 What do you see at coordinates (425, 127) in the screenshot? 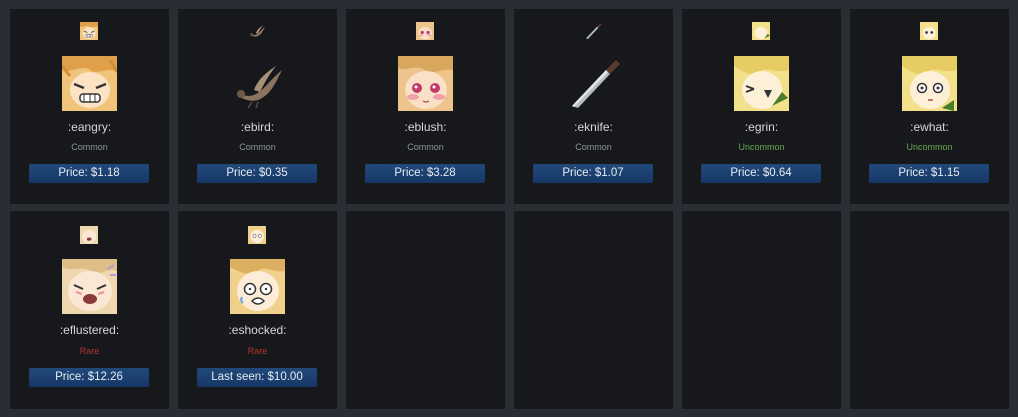
I see `item-name: :eblush:` at bounding box center [425, 127].